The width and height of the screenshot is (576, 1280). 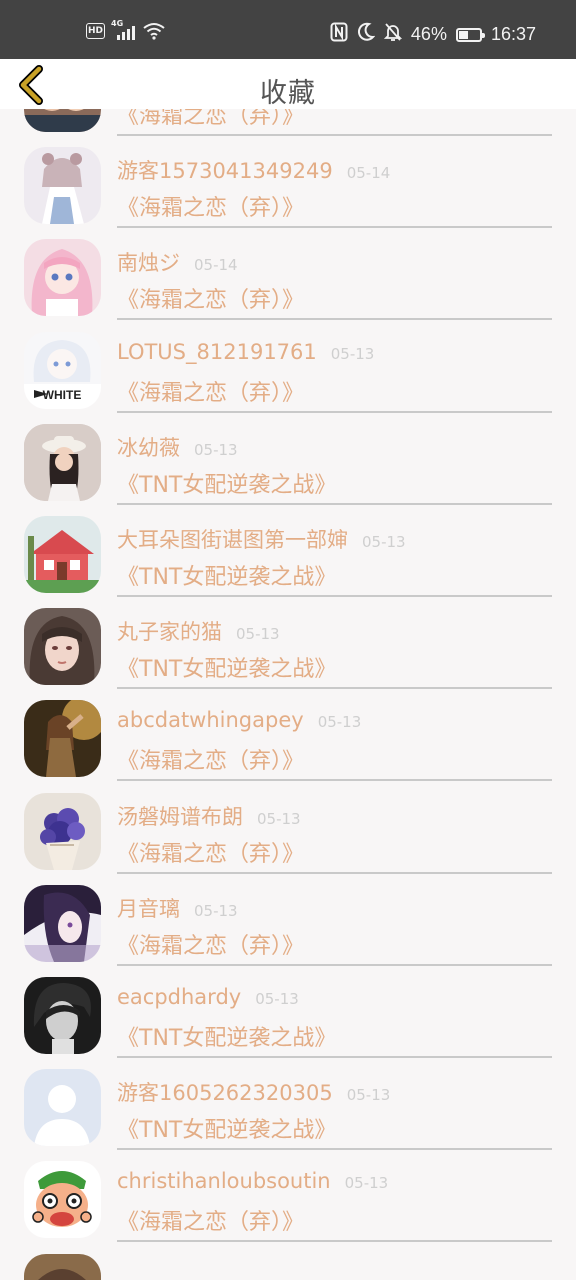 I want to click on moon-icon, so click(x=366, y=34).